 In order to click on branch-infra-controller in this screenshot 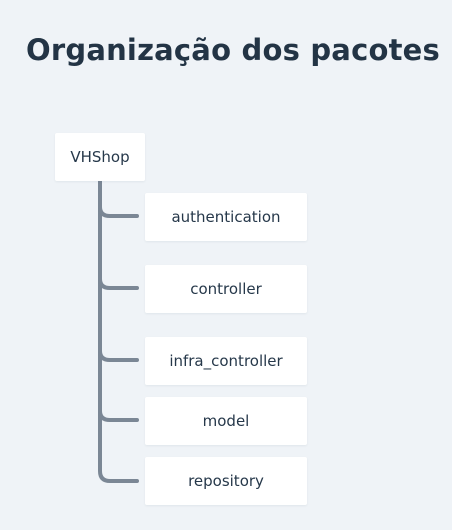, I will do `click(118, 355)`.